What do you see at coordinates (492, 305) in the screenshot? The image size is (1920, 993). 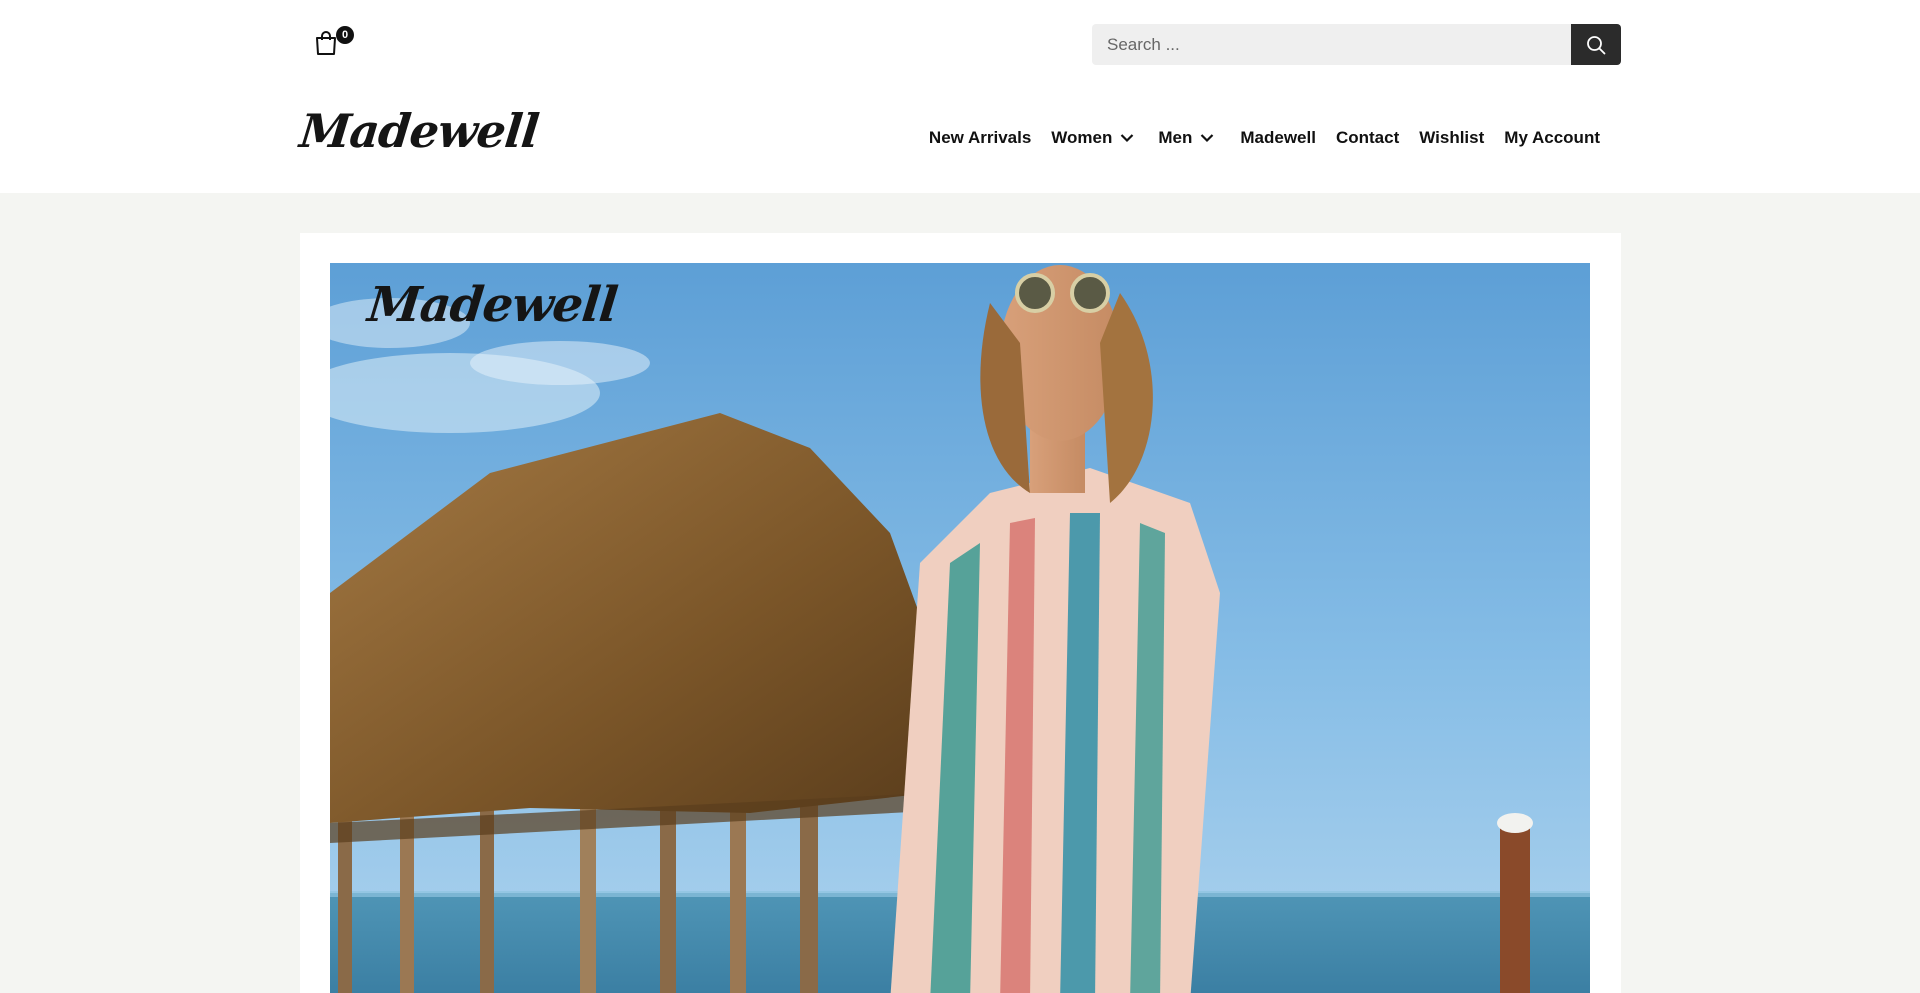 I see `hero-logo: Madewell` at bounding box center [492, 305].